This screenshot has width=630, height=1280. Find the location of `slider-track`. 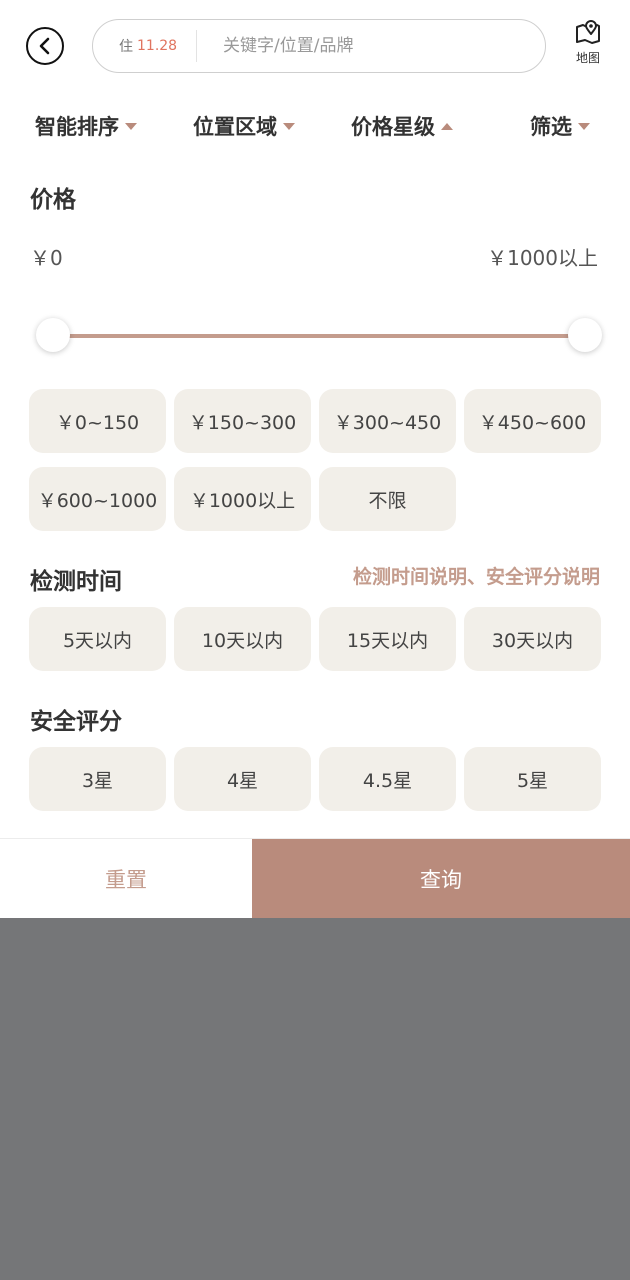

slider-track is located at coordinates (319, 336).